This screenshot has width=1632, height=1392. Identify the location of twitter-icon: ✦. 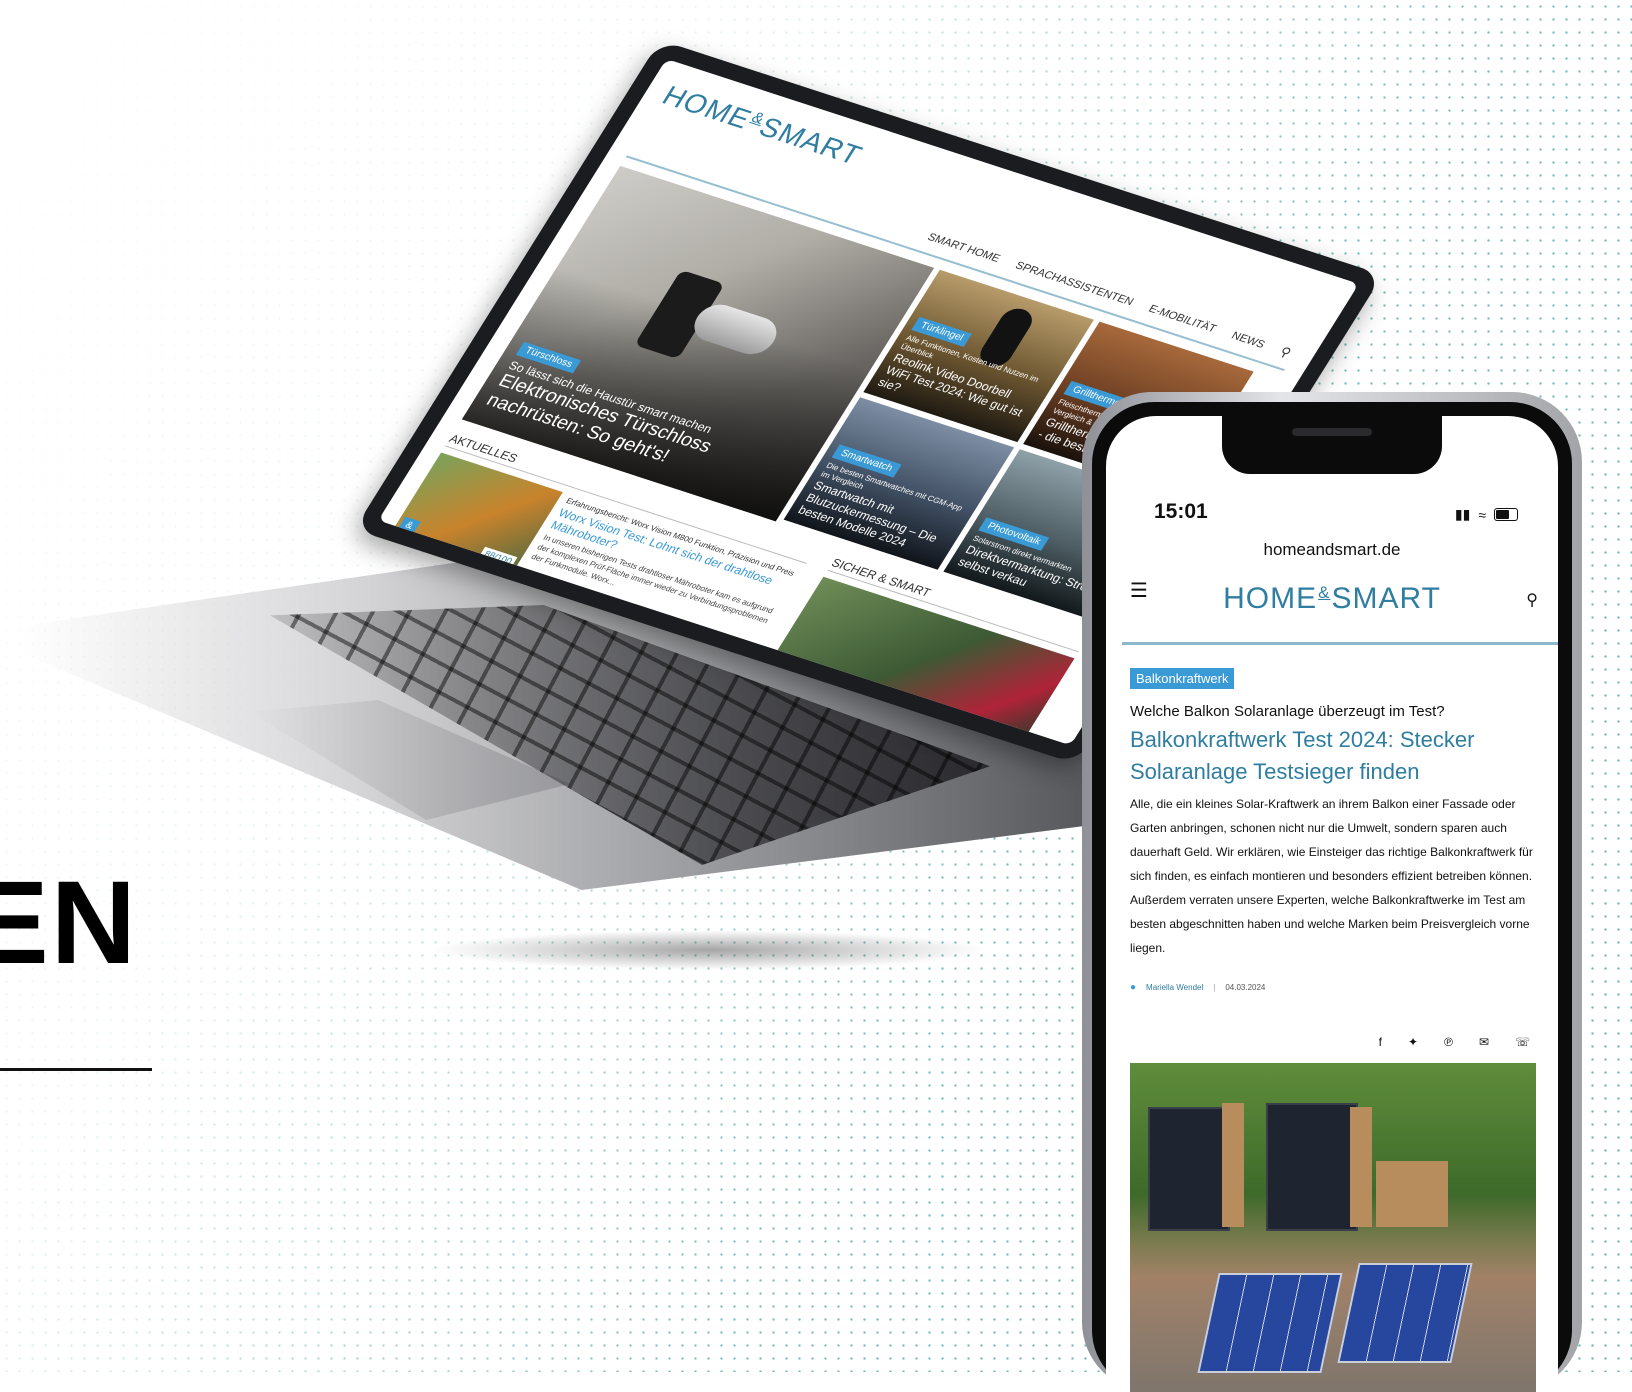
(1413, 1042).